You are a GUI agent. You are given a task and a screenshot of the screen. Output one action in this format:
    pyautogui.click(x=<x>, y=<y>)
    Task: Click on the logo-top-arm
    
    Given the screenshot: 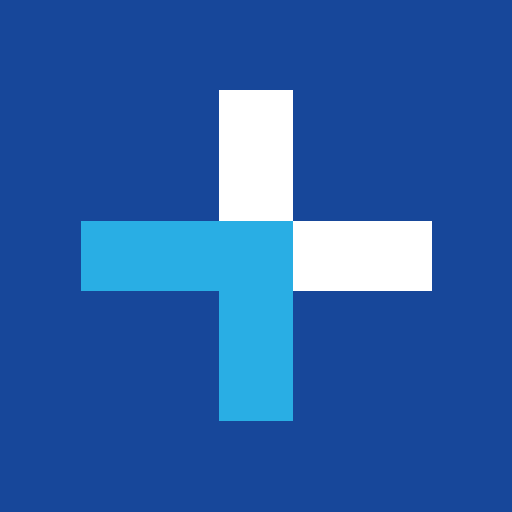 What is the action you would take?
    pyautogui.click(x=256, y=155)
    